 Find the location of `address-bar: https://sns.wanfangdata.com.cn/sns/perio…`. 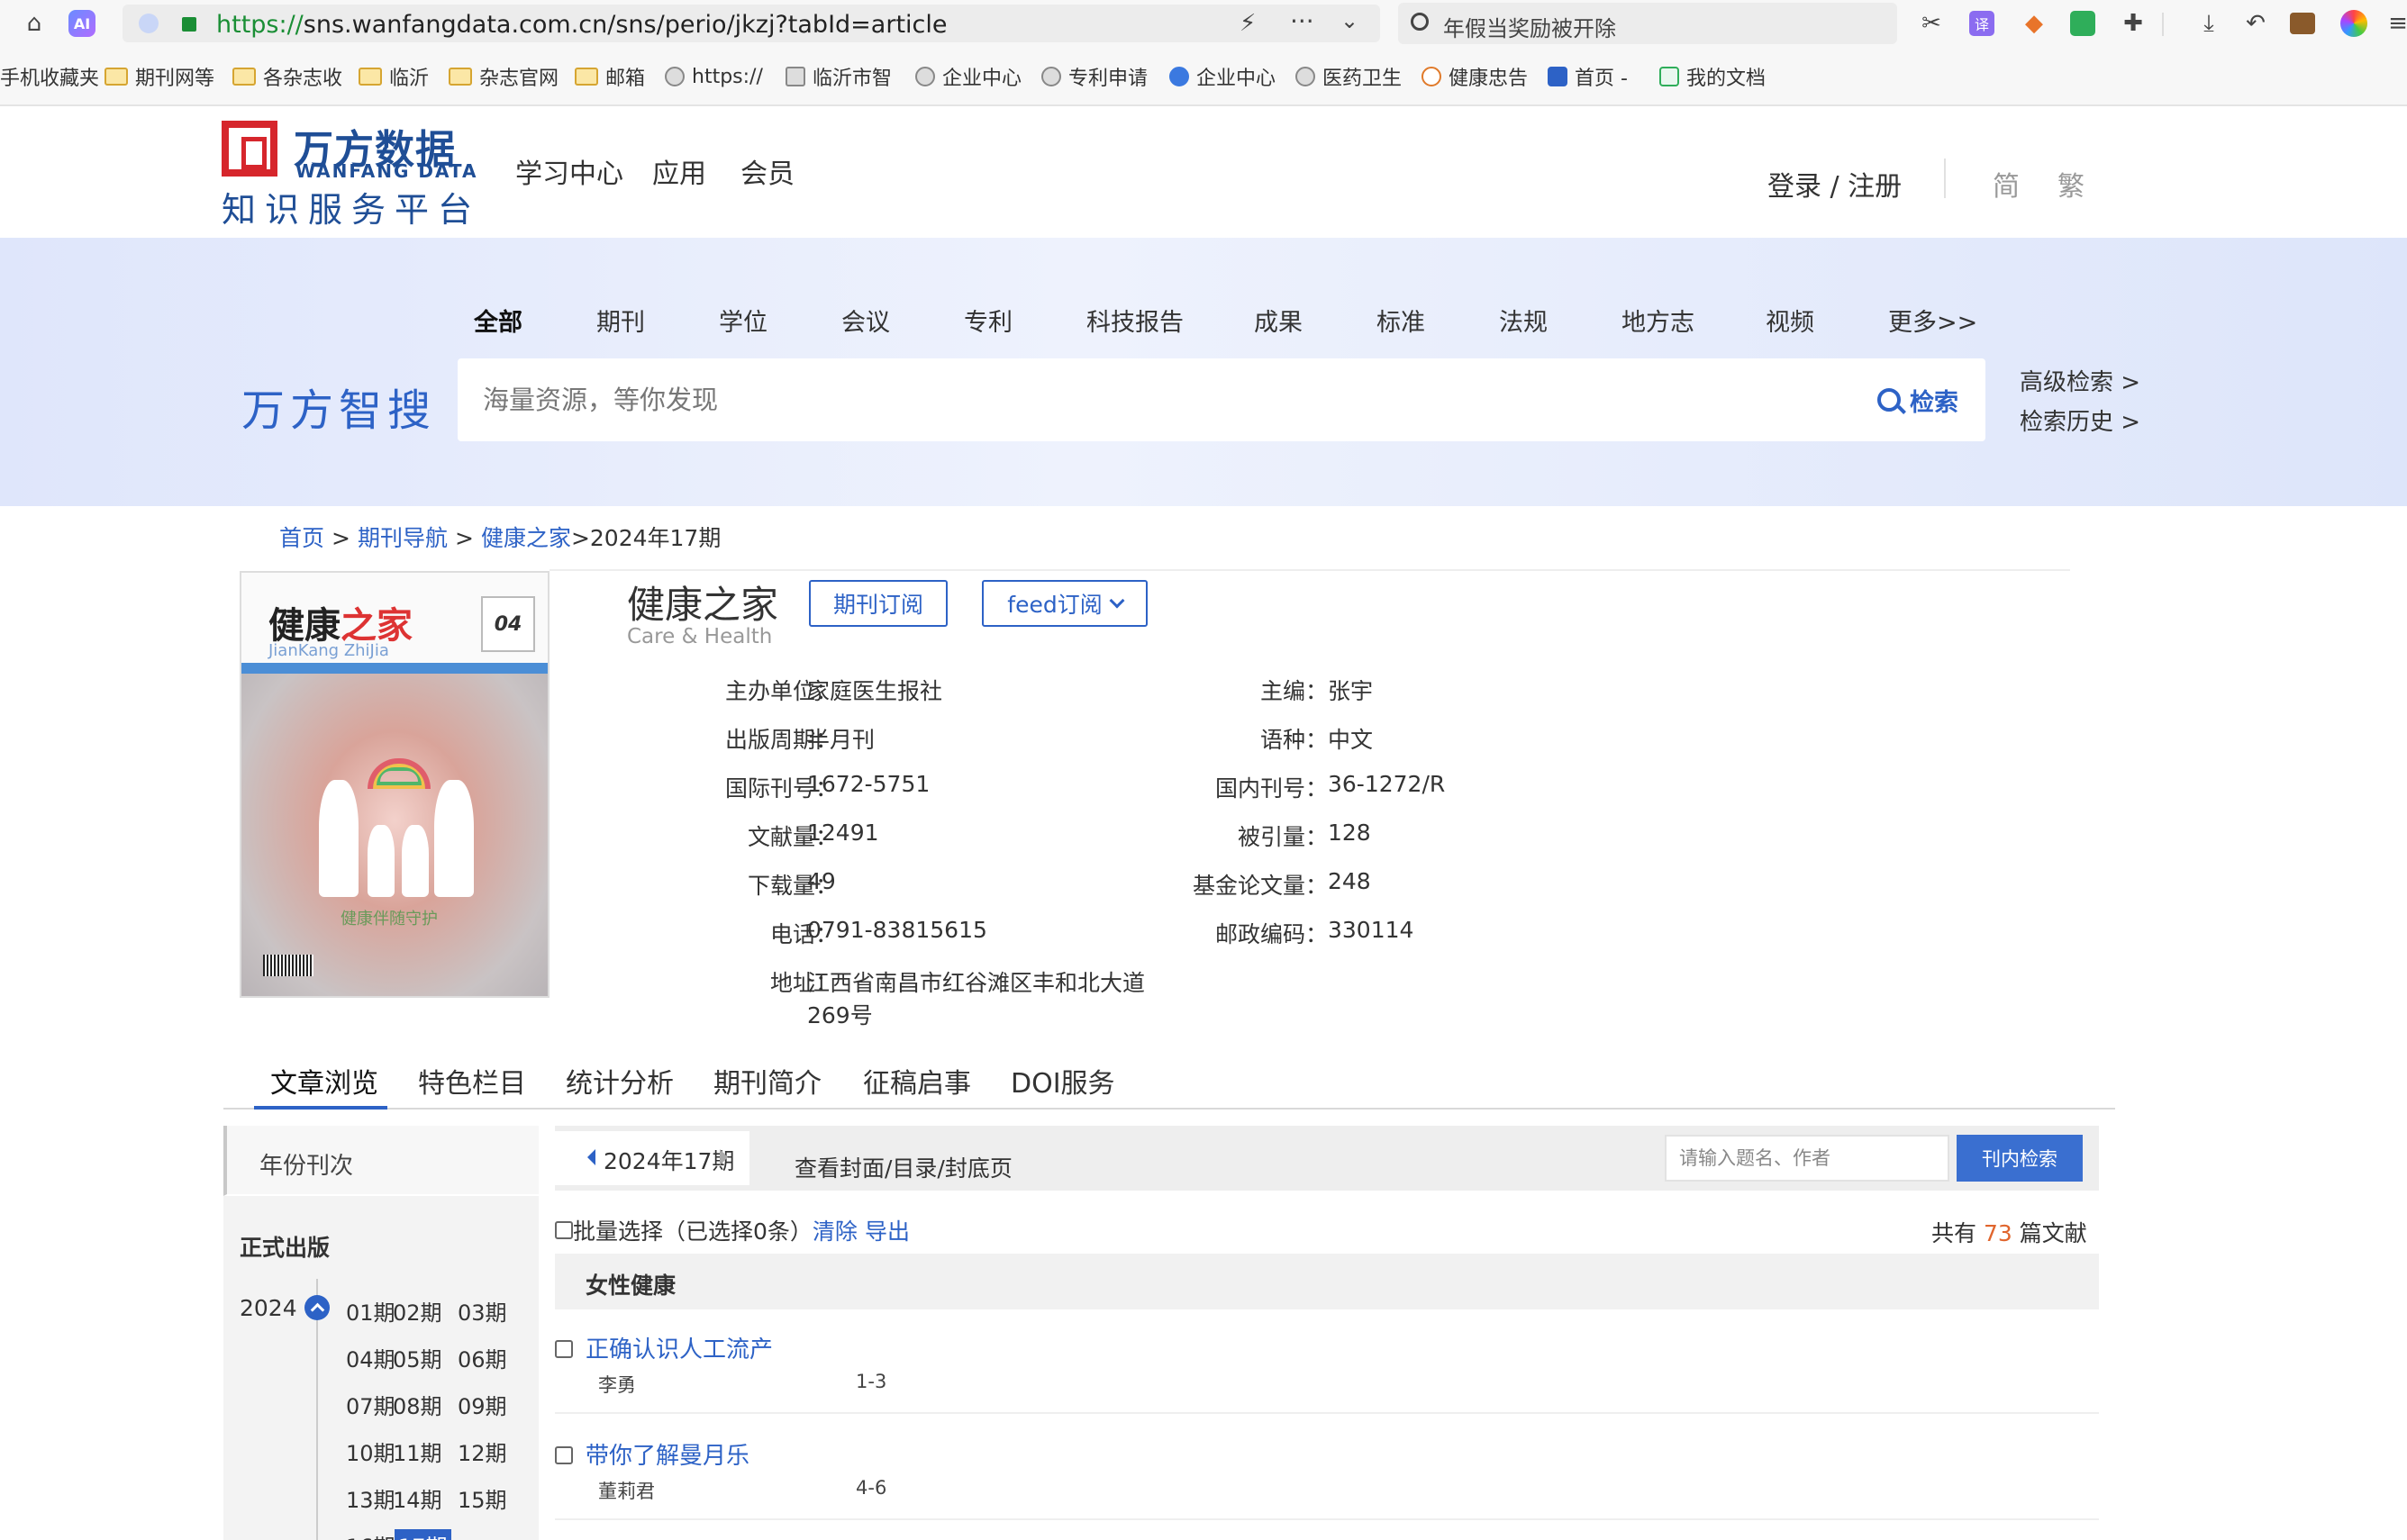

address-bar: https://sns.wanfangdata.com.cn/sns/perio… is located at coordinates (751, 23).